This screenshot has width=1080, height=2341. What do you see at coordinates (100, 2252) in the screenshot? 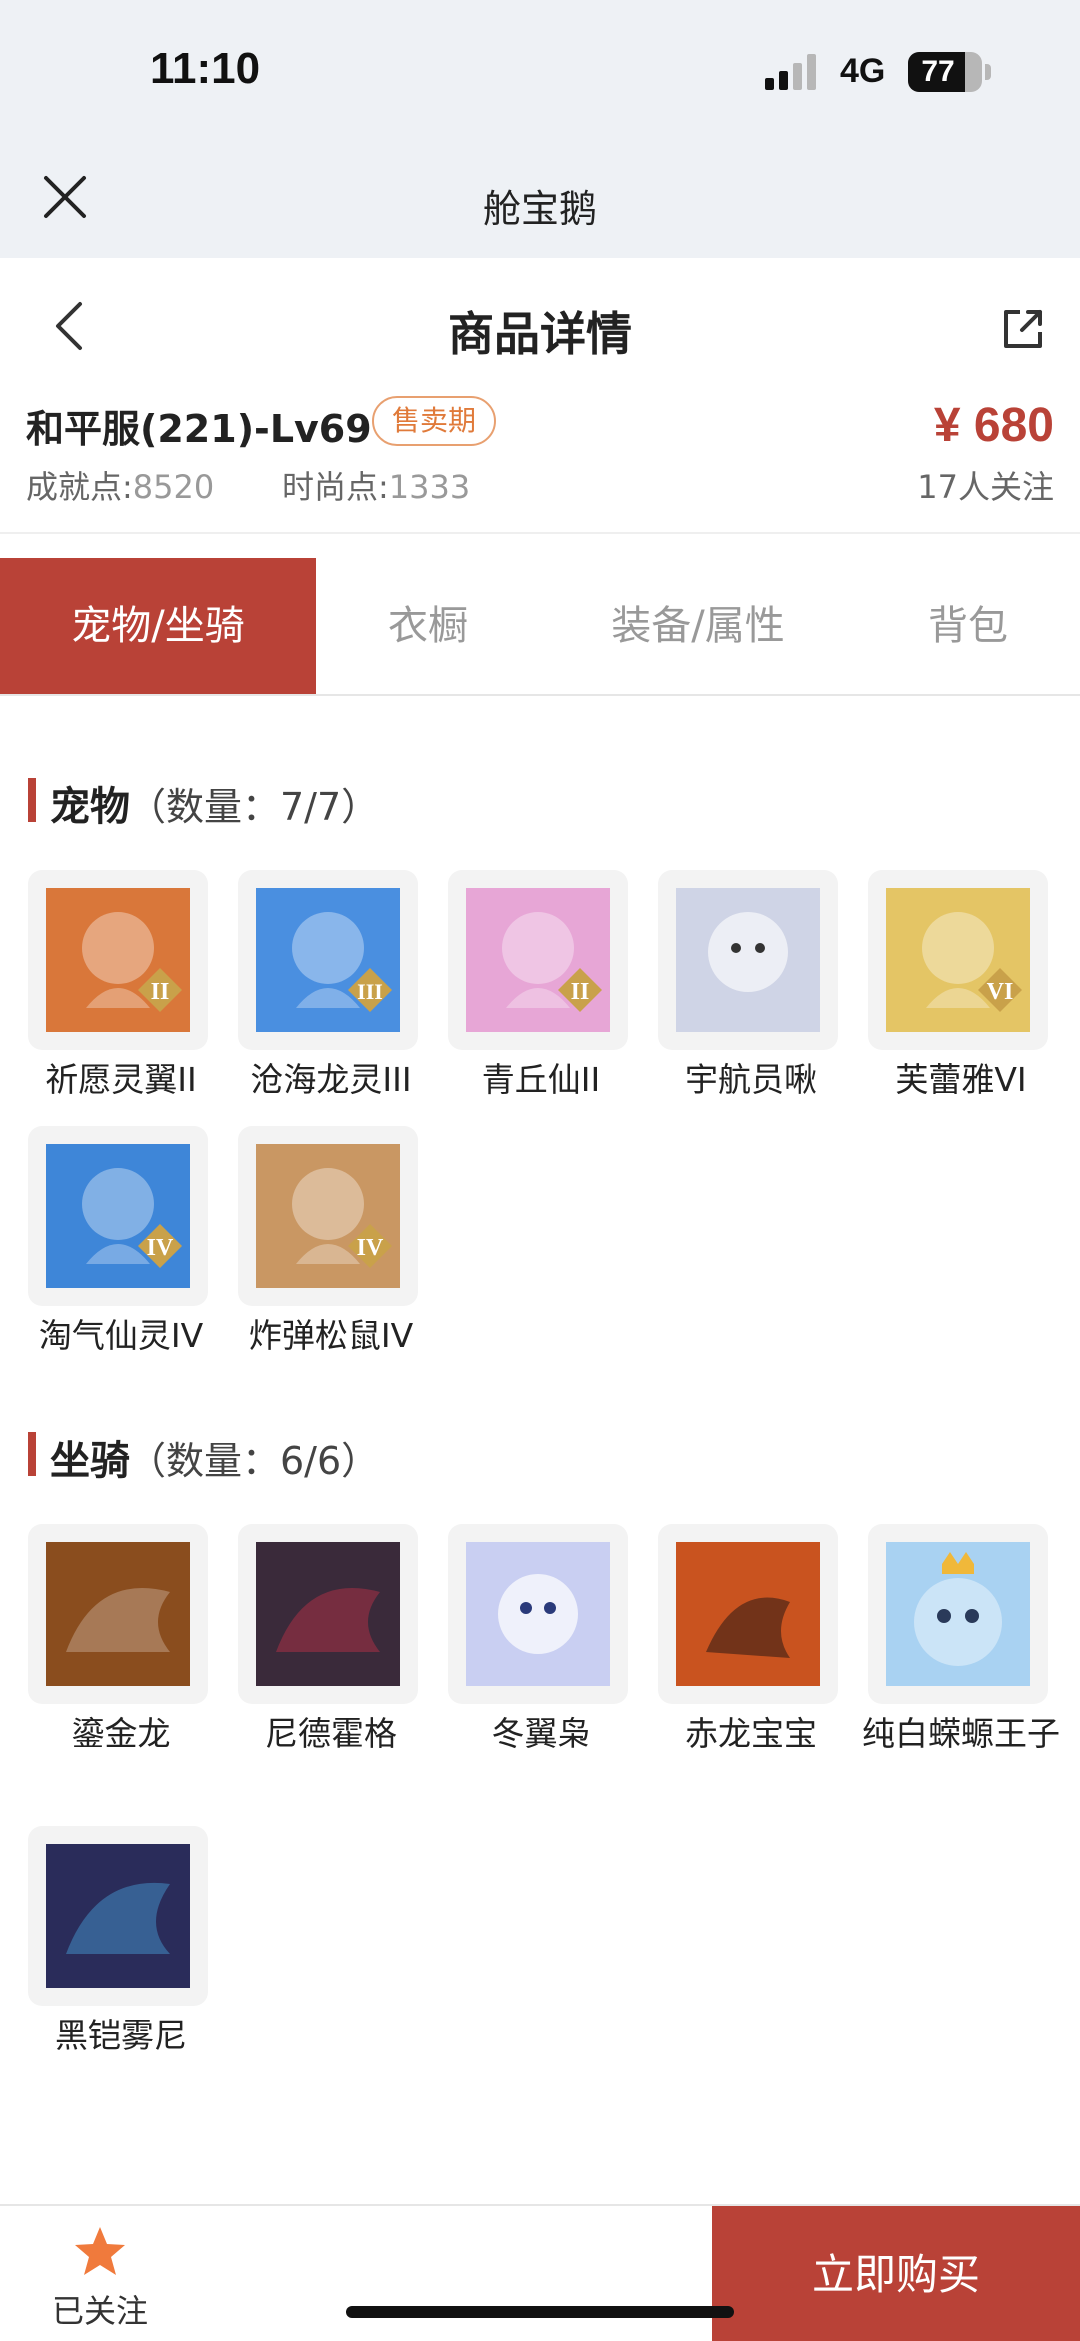
I see `star-icon` at bounding box center [100, 2252].